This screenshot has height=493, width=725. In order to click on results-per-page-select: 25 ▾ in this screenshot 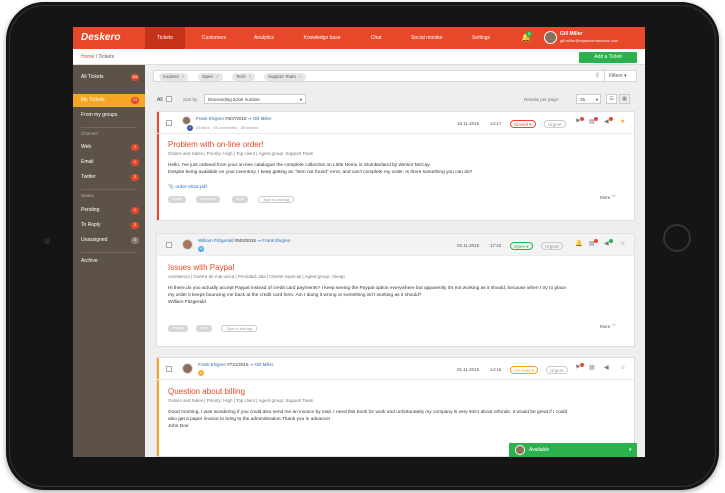, I will do `click(588, 99)`.